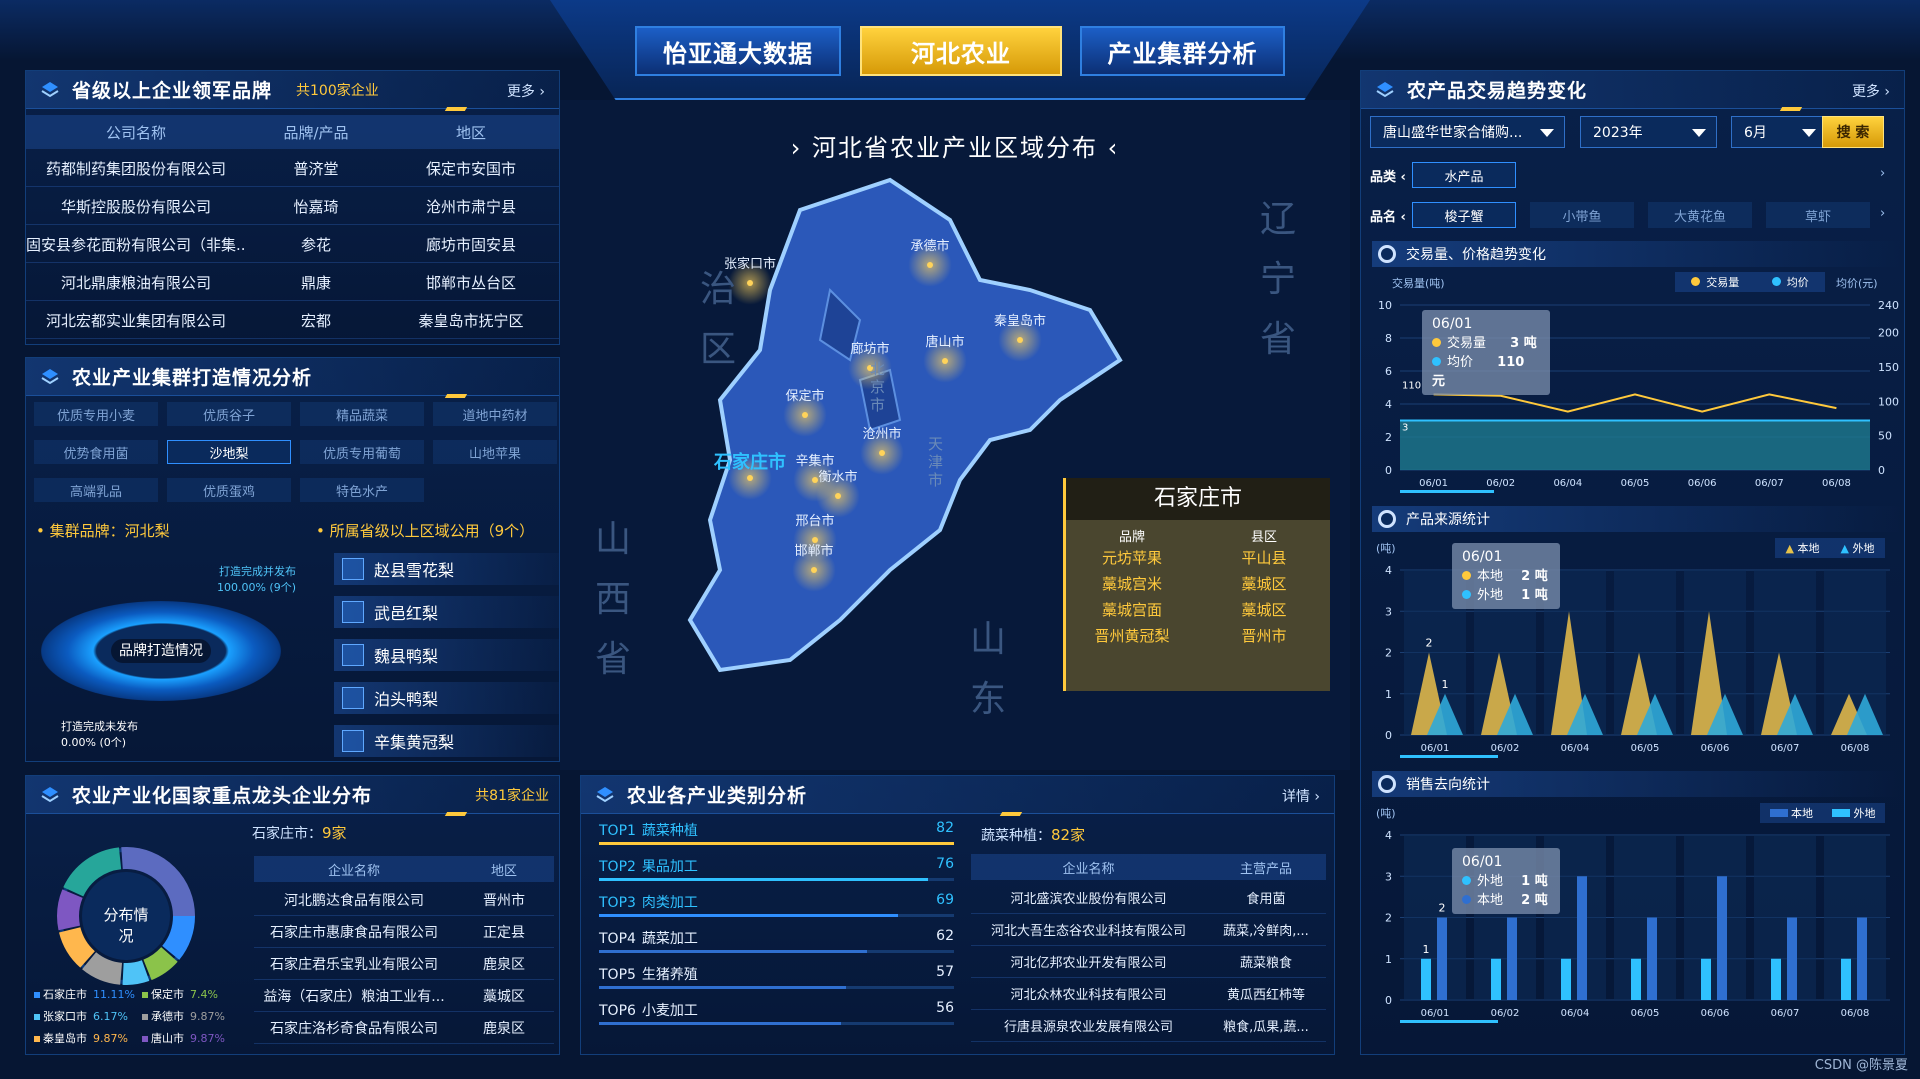  I want to click on brands-title: 省级以上企业领军品牌, so click(172, 91).